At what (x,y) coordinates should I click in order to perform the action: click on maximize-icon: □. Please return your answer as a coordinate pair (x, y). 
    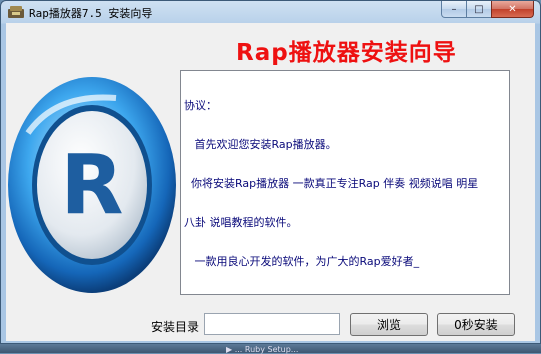
    Looking at the image, I should click on (479, 9).